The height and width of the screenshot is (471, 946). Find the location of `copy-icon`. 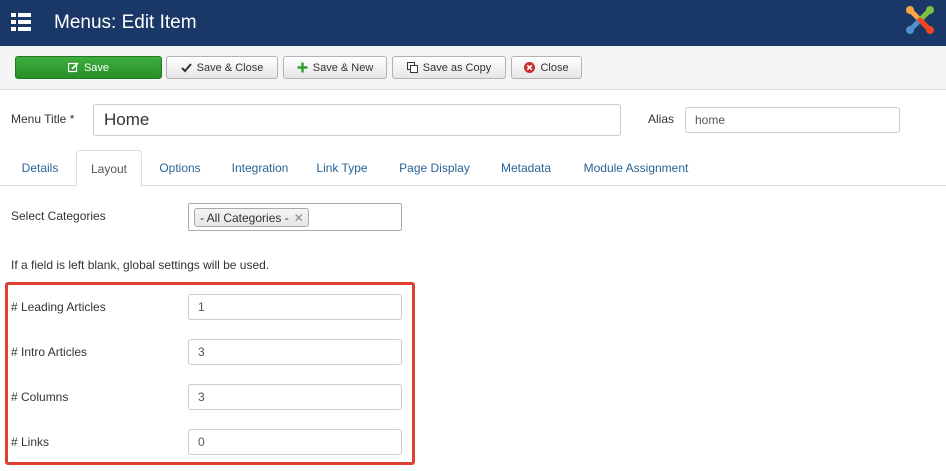

copy-icon is located at coordinates (412, 67).